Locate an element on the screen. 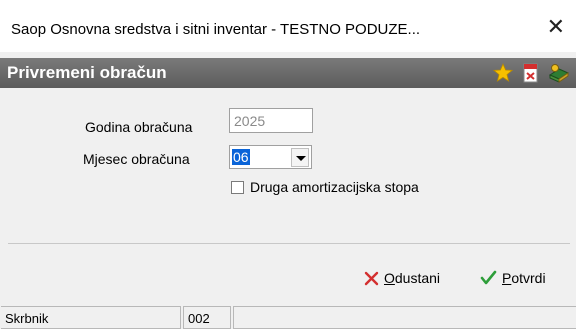 This screenshot has height=329, width=576. pdf-document-icon is located at coordinates (531, 73).